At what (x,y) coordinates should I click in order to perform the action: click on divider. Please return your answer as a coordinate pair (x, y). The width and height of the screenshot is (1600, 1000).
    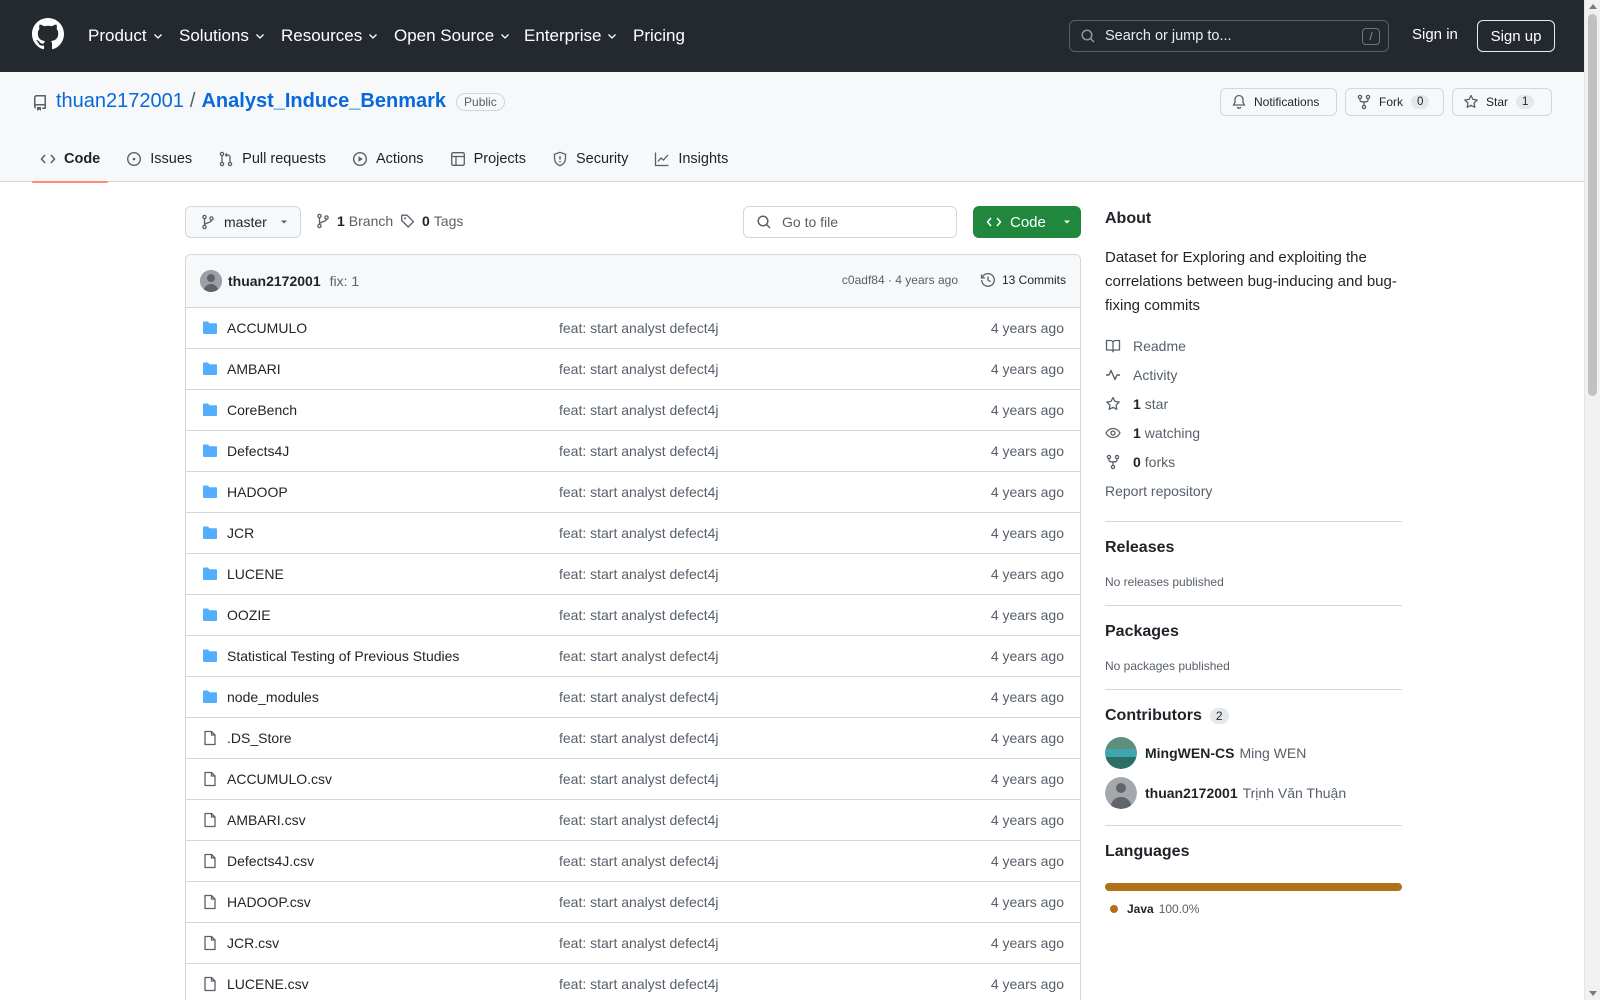
    Looking at the image, I should click on (1253, 521).